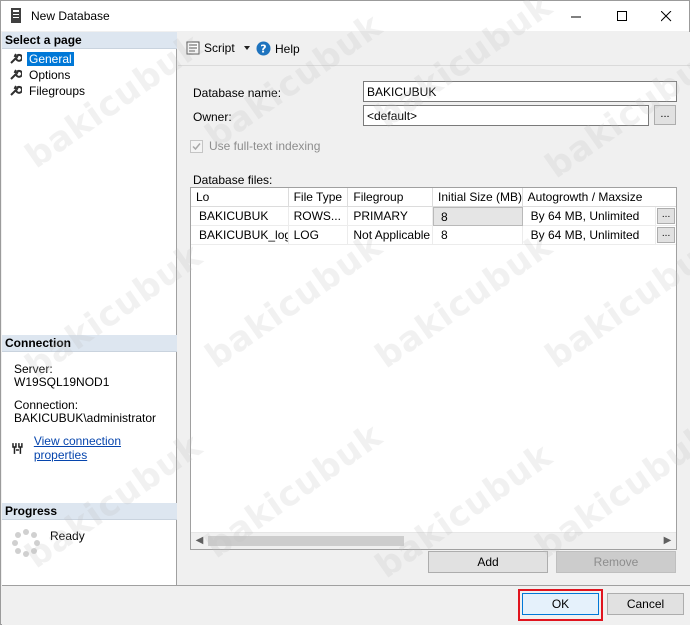  I want to click on fulltext-label: Use full-text indexing, so click(265, 146).